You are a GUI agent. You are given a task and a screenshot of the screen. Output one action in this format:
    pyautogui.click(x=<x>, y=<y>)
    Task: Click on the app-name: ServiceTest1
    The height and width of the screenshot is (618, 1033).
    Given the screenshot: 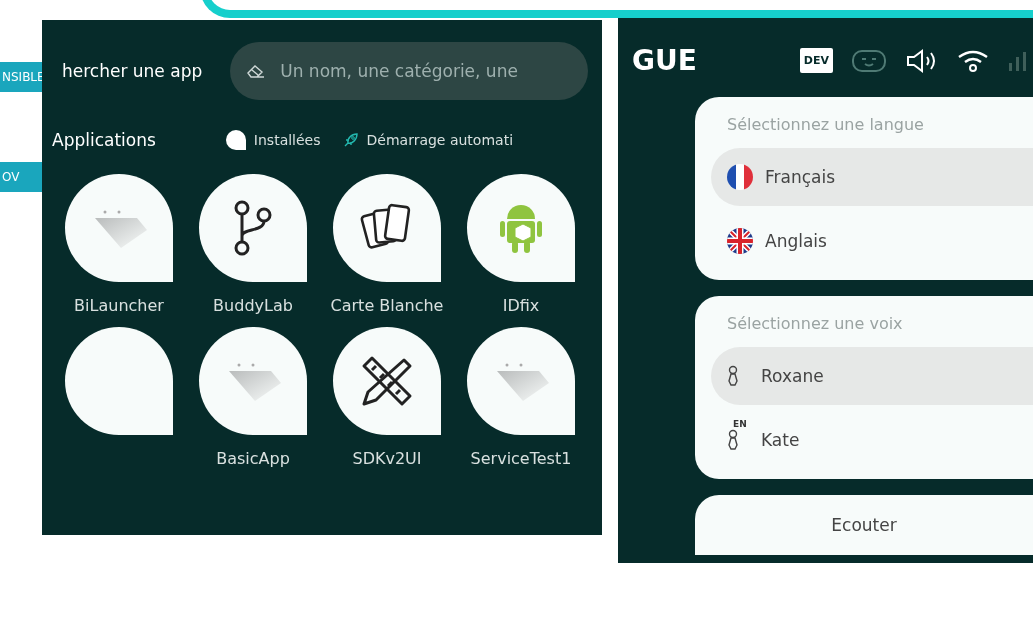 What is the action you would take?
    pyautogui.click(x=521, y=458)
    